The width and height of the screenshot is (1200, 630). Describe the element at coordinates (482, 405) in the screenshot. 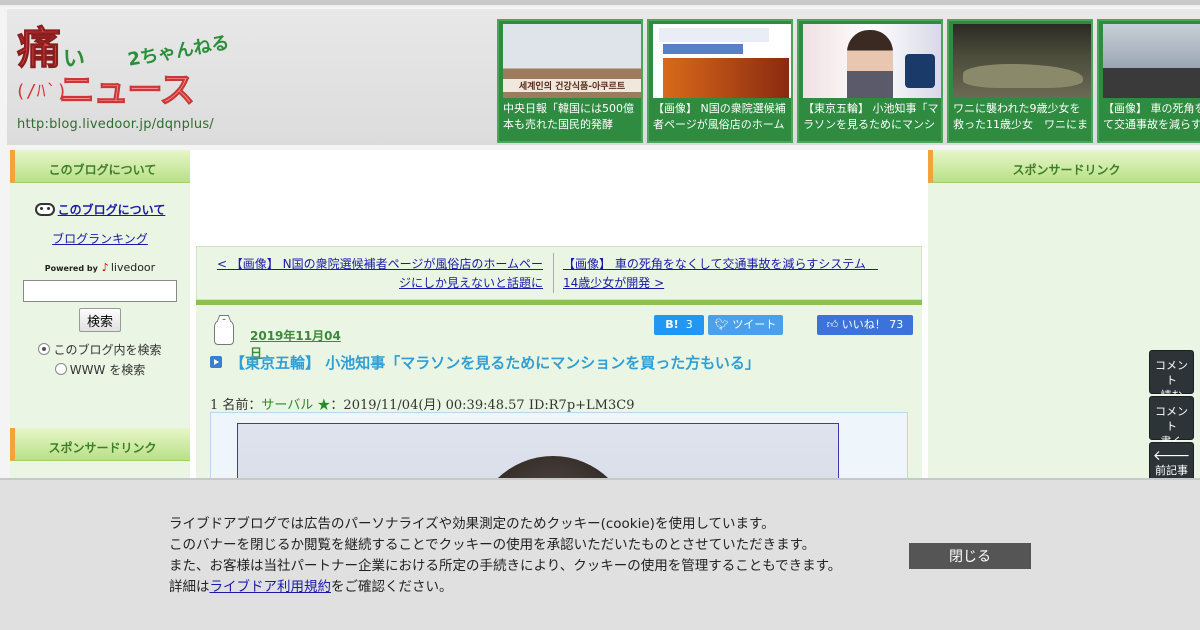

I see `post-timestamp: ：2019/11/04(月) 00:39:48.57 ID:R7p+LM3C9` at that location.